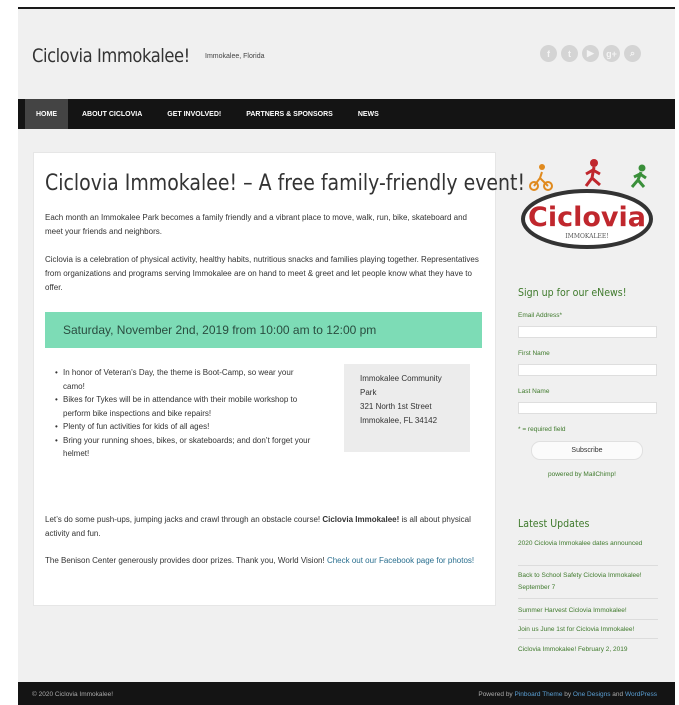 This screenshot has width=679, height=705. I want to click on google-plus-icon: g+, so click(611, 53).